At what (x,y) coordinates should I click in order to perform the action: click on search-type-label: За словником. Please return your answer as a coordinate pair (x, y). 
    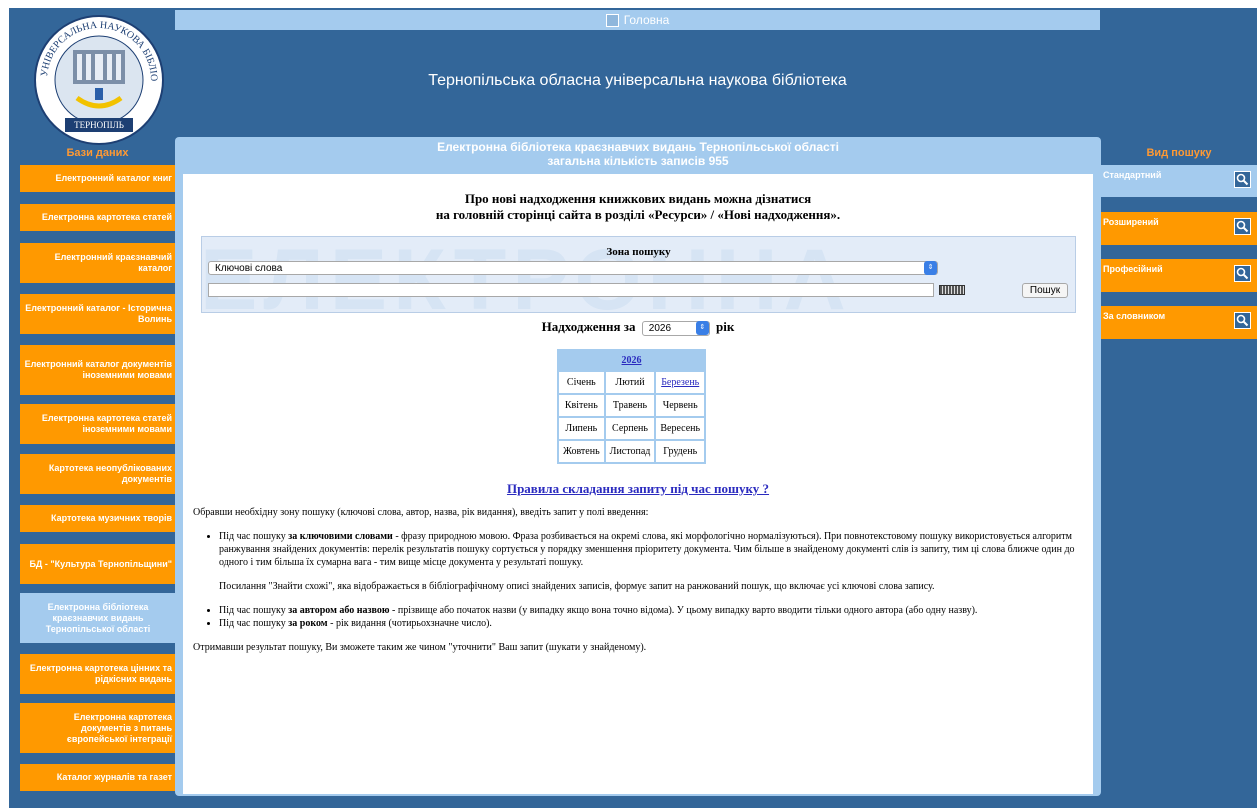
    Looking at the image, I should click on (1134, 316).